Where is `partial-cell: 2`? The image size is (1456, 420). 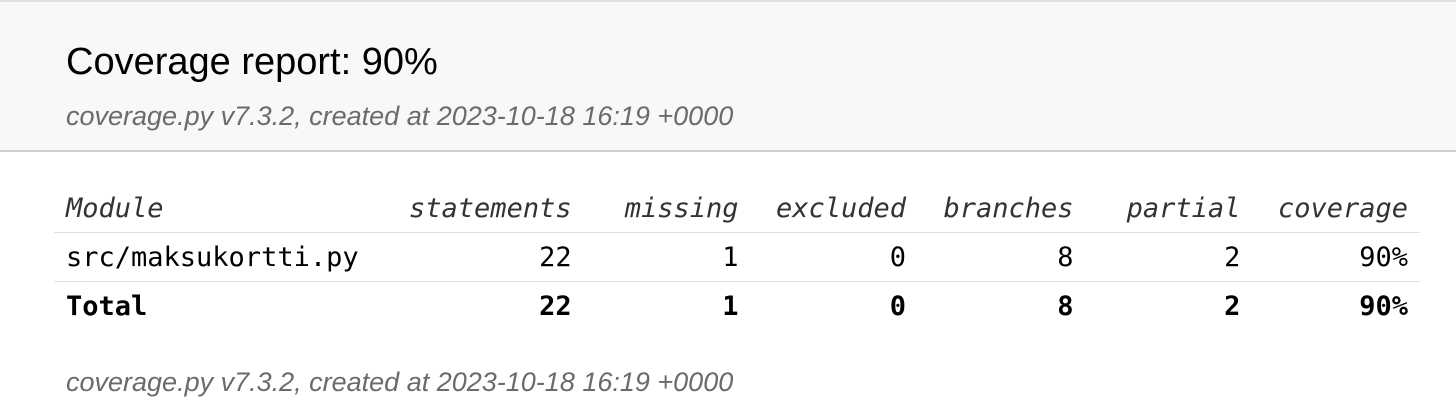 partial-cell: 2 is located at coordinates (1169, 257).